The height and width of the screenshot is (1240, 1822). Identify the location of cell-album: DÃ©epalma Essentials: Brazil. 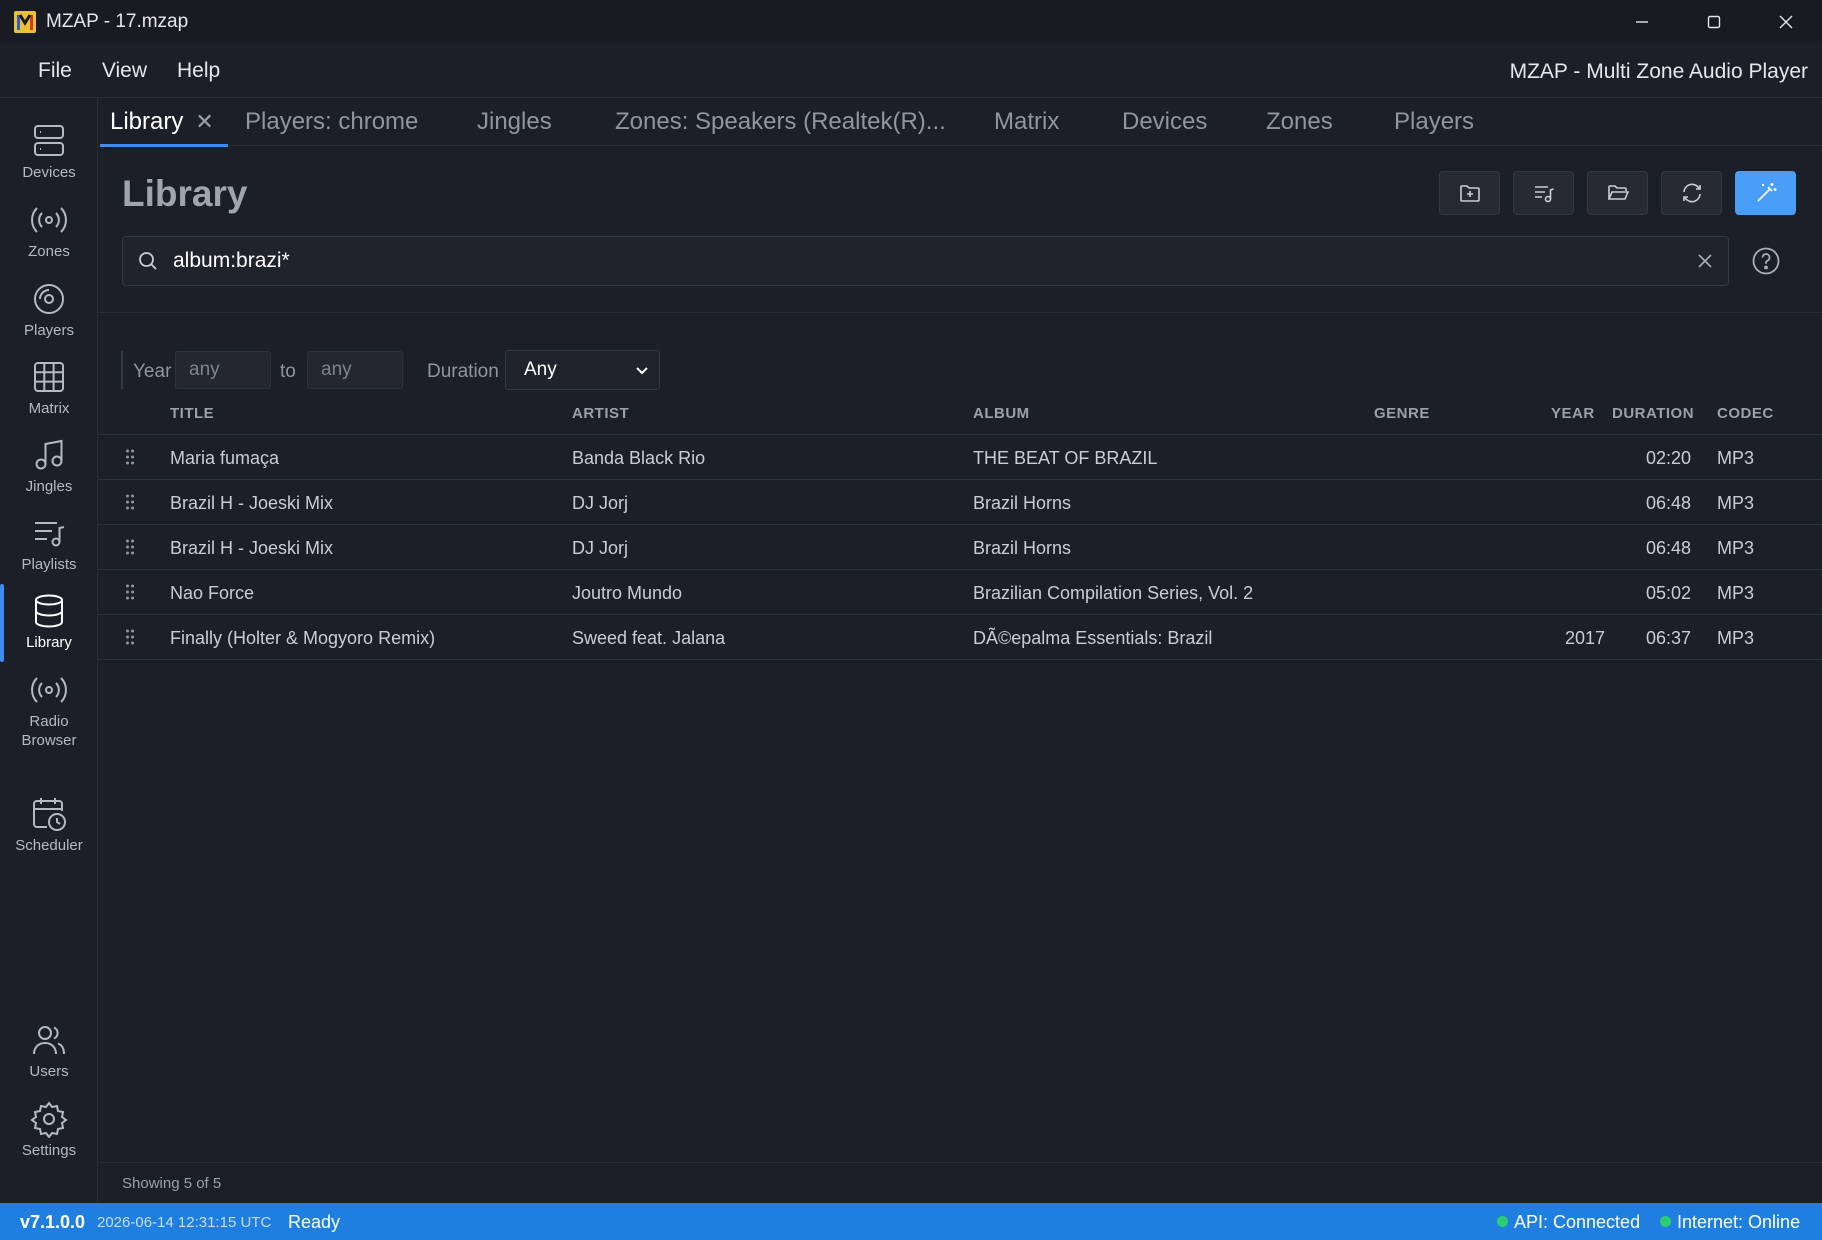
(1093, 638).